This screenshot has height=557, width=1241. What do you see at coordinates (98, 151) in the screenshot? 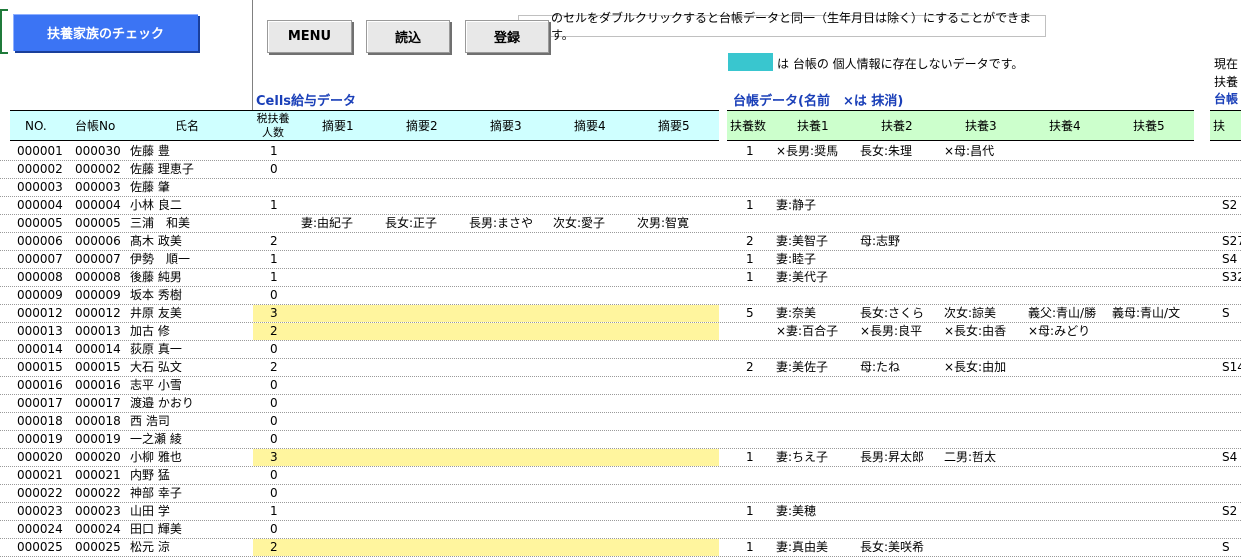
I see `row-ledger-no-cell: 000030` at bounding box center [98, 151].